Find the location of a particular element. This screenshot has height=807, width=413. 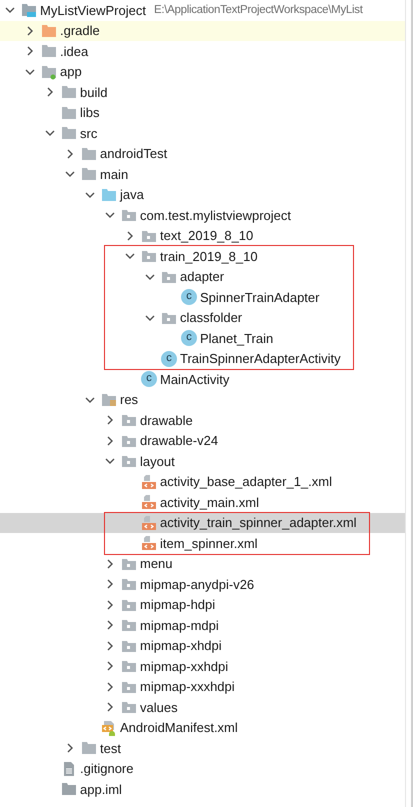

tree-item: mipmap-xhdpi is located at coordinates (202, 646).